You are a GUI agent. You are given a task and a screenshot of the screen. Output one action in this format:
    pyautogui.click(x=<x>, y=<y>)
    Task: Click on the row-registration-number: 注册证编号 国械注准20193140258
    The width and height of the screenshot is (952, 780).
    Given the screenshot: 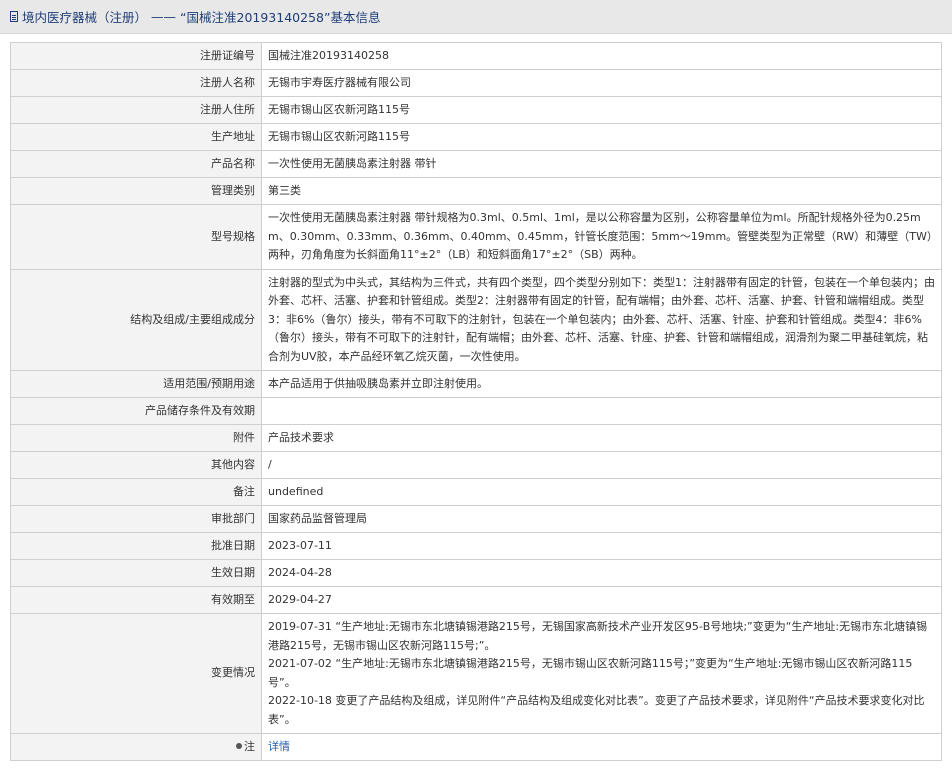 What is the action you would take?
    pyautogui.click(x=476, y=56)
    